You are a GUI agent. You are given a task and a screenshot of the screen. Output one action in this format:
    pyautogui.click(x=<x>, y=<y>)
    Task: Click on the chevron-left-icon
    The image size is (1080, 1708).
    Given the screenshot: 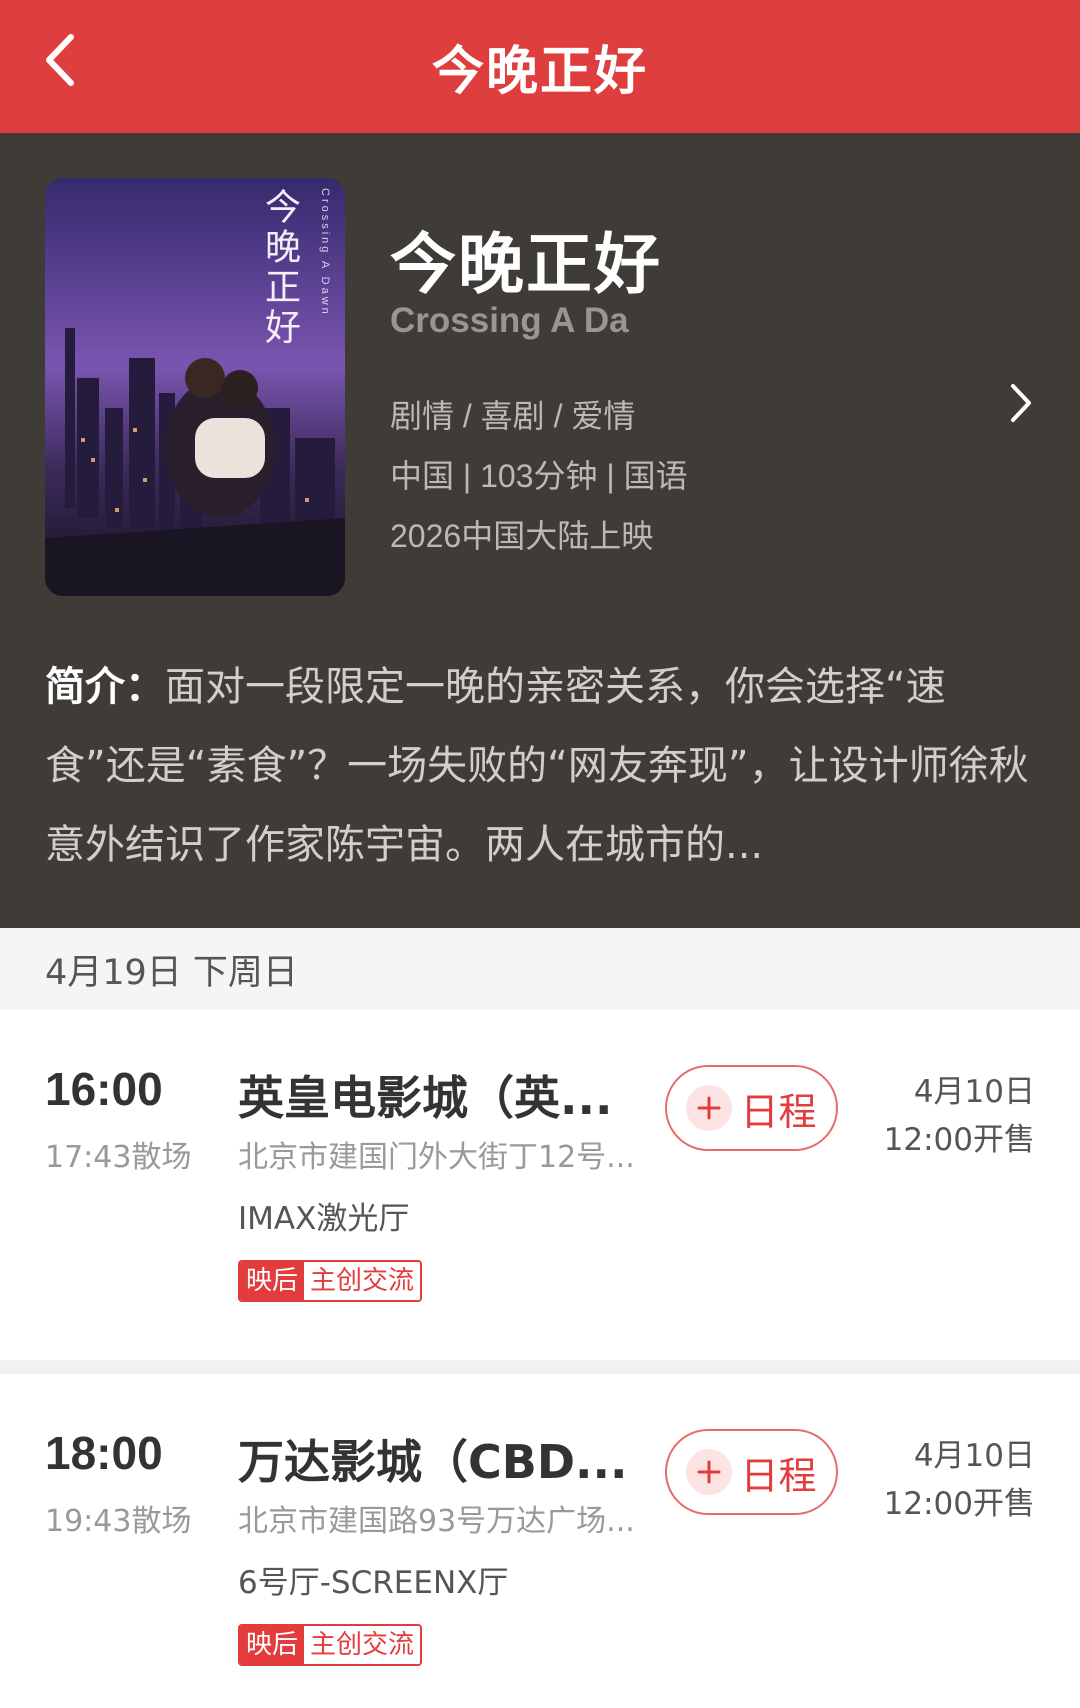 What is the action you would take?
    pyautogui.click(x=60, y=60)
    